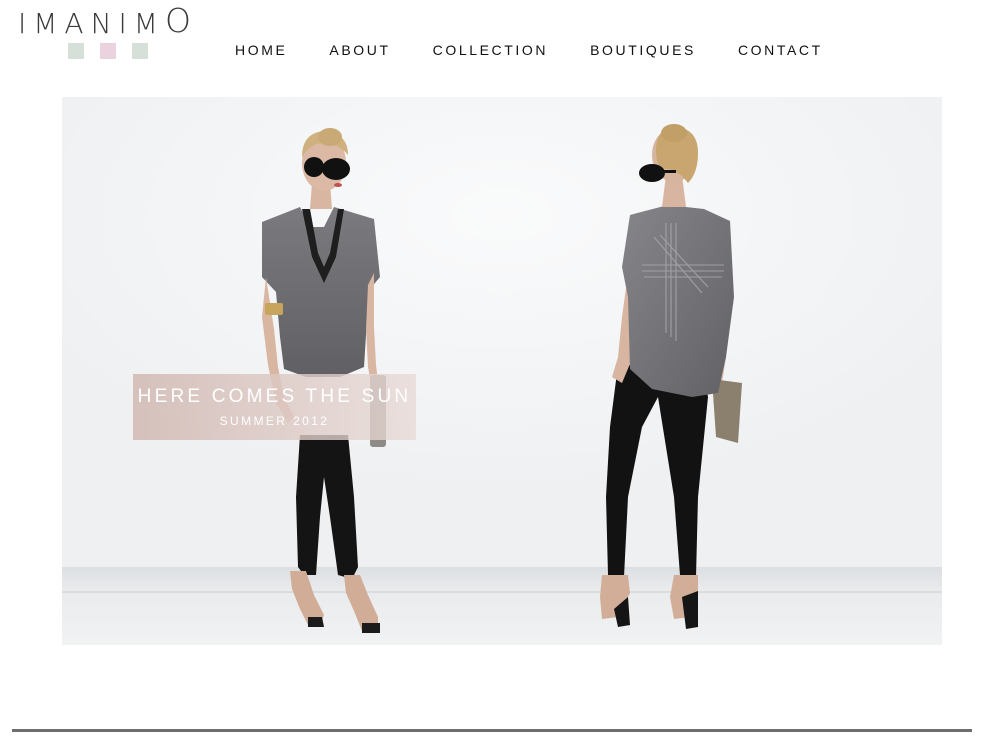 Image resolution: width=988 pixels, height=744 pixels. What do you see at coordinates (274, 421) in the screenshot?
I see `hero-caption-subtitle: SUMMER 2012` at bounding box center [274, 421].